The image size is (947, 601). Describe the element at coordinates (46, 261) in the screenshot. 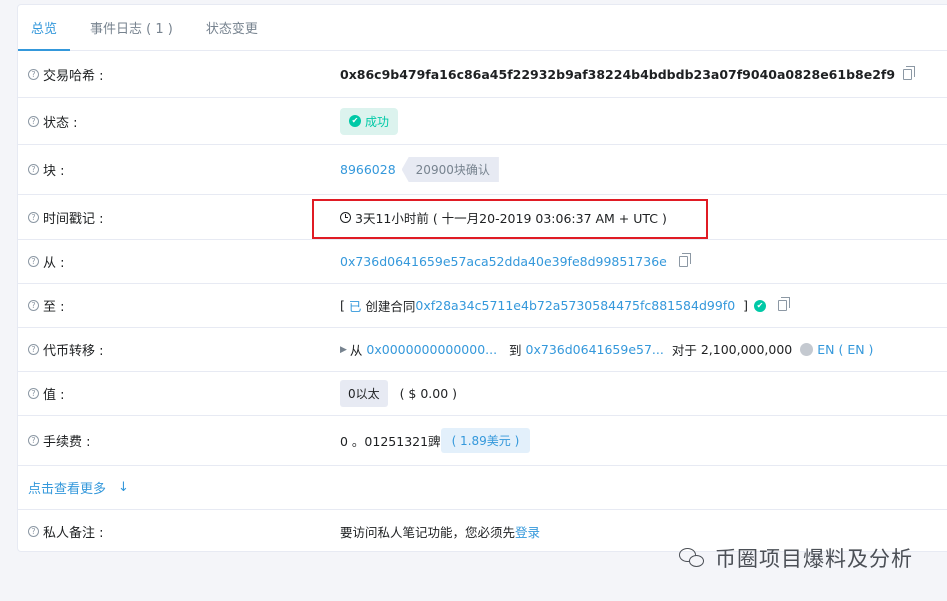

I see `label-from: ? 从 :` at that location.